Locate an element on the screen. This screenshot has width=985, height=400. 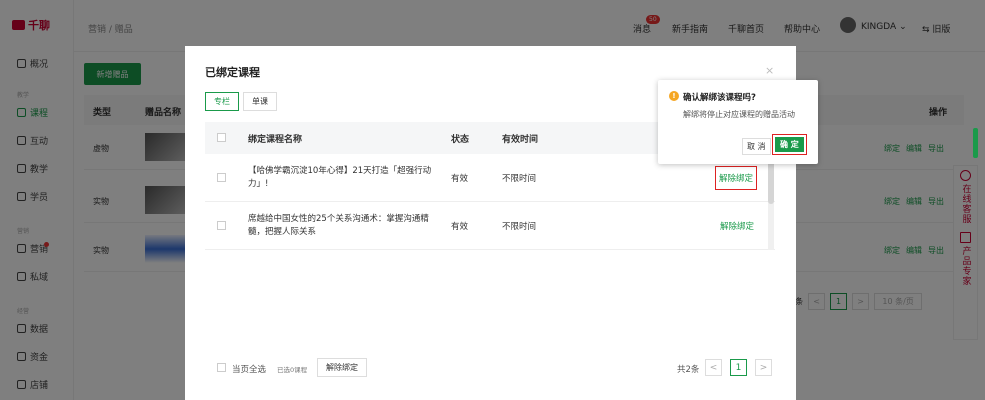
course-name: 【哈佛学霸沉淀10年心得】21天打造「超强行动力」! is located at coordinates (340, 177).